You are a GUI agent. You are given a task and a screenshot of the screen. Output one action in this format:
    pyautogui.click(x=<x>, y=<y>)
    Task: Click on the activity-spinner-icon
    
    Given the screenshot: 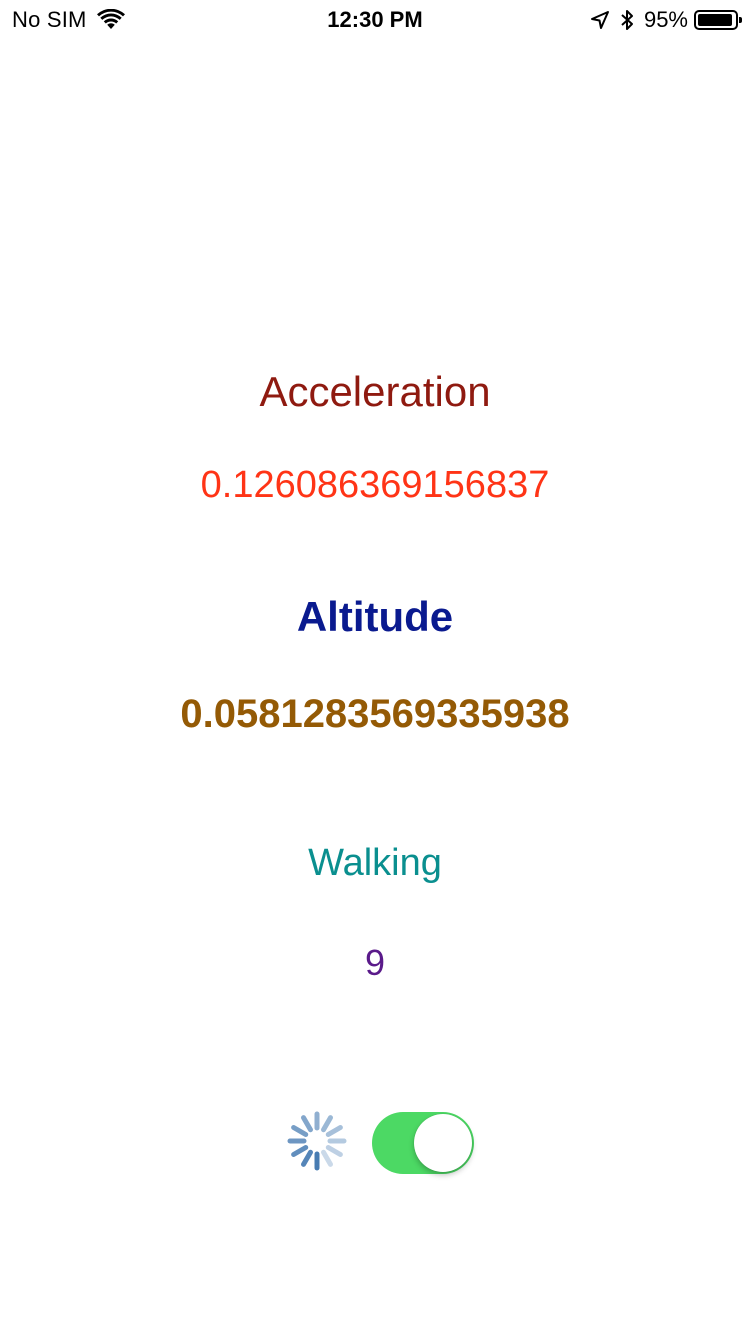 What is the action you would take?
    pyautogui.click(x=317, y=1141)
    